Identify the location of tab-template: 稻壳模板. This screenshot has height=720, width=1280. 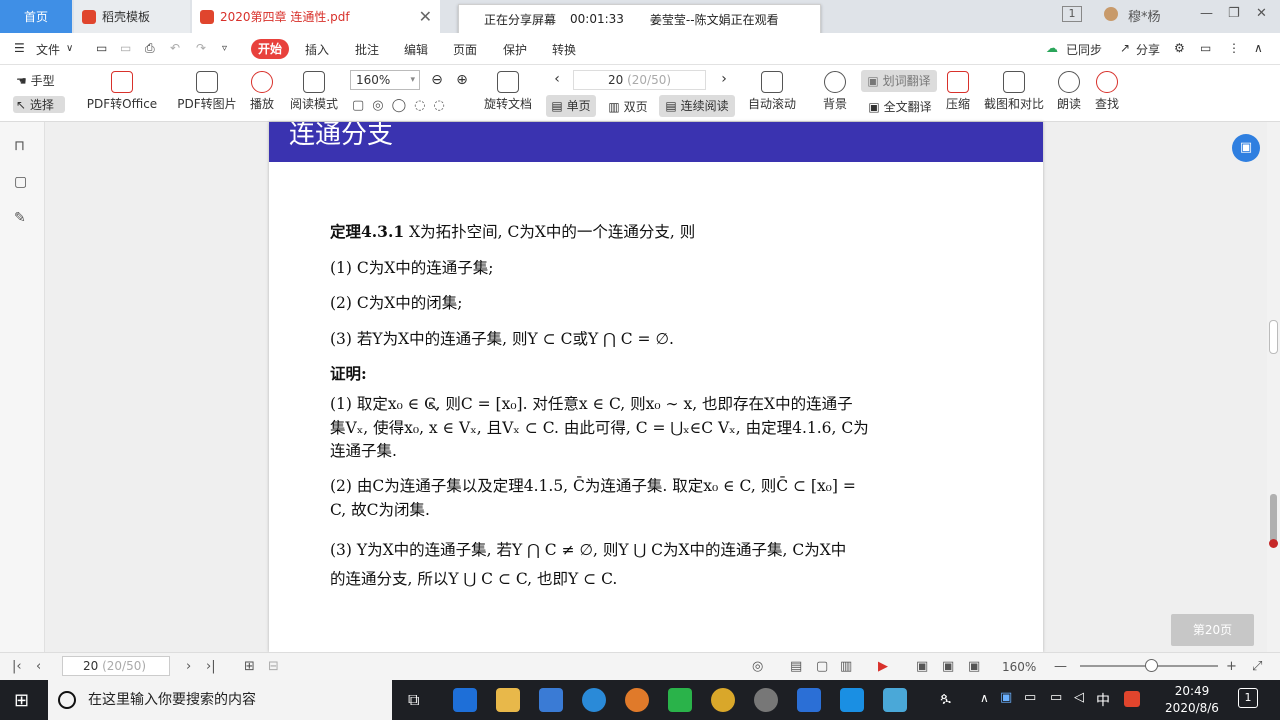
(132, 16).